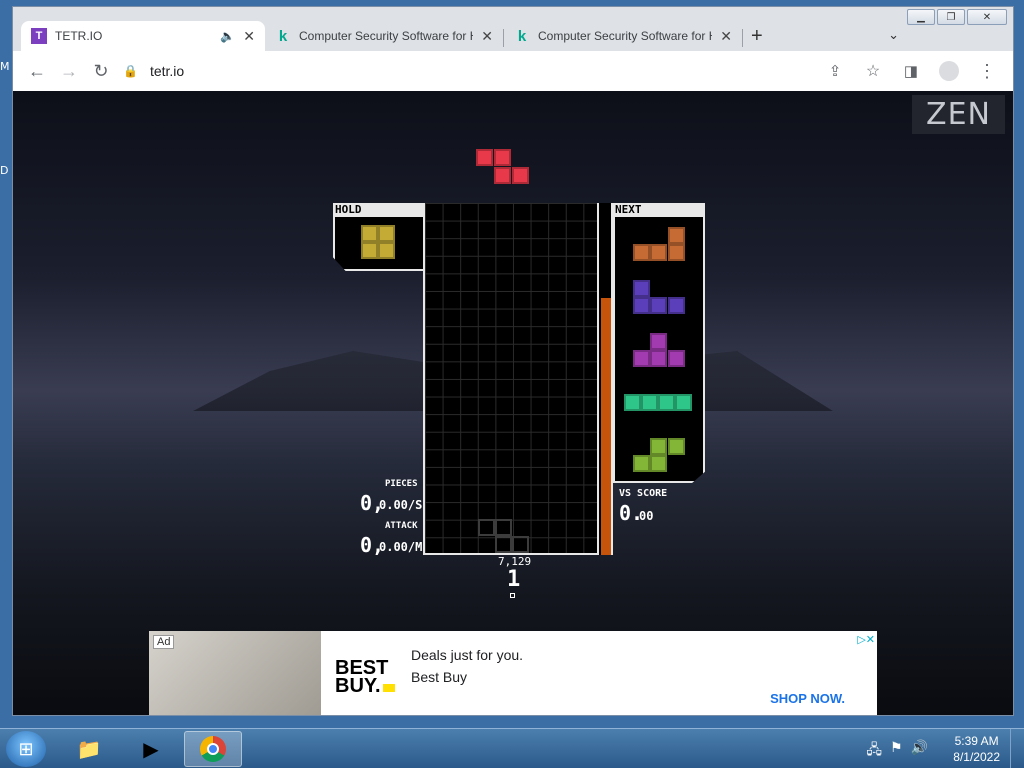  I want to click on taskbar: ⊞ 📁 ▶ 🖧 ⚑ 🔊 5:39 AM 8/1/2022, so click(512, 748).